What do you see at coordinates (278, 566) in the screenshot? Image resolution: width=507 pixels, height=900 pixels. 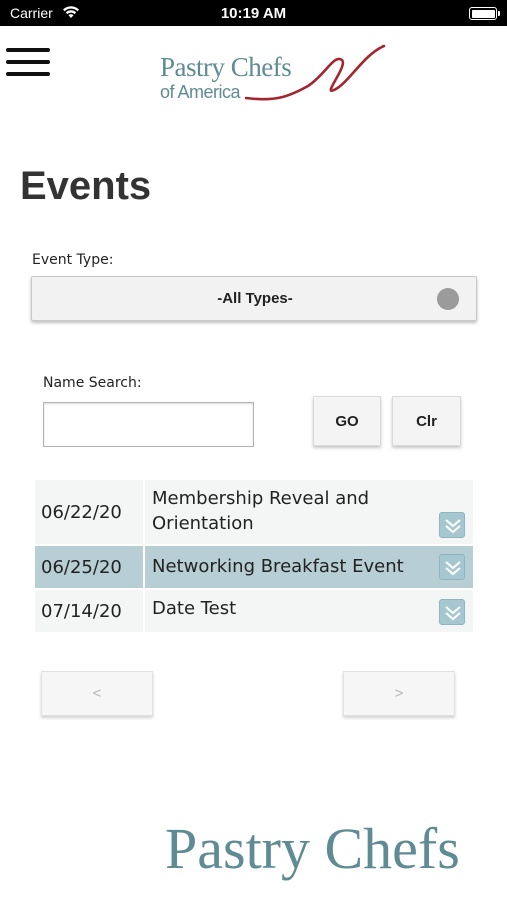 I see `event-title: Networking Breakfast Event` at bounding box center [278, 566].